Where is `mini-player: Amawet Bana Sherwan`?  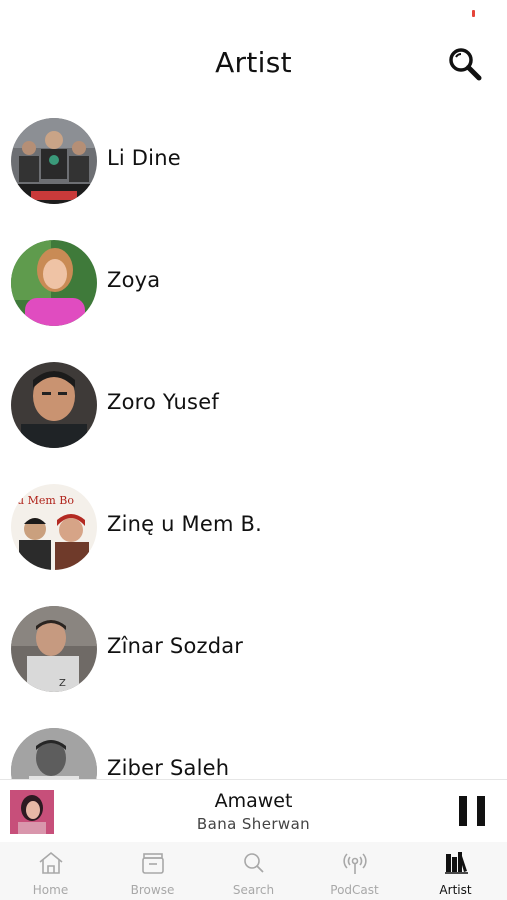 mini-player: Amawet Bana Sherwan is located at coordinates (253, 811).